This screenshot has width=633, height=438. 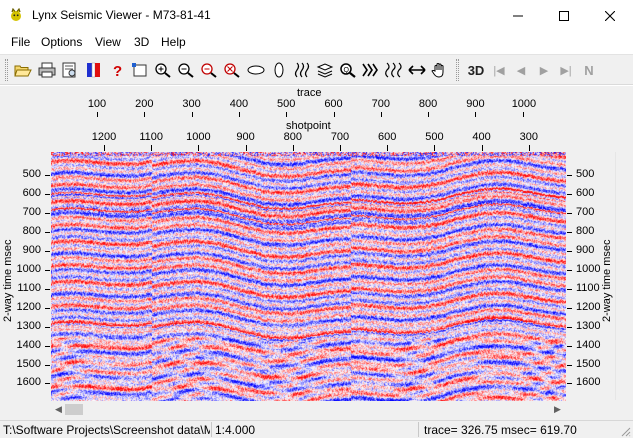 I want to click on maximize-button, so click(x=564, y=15).